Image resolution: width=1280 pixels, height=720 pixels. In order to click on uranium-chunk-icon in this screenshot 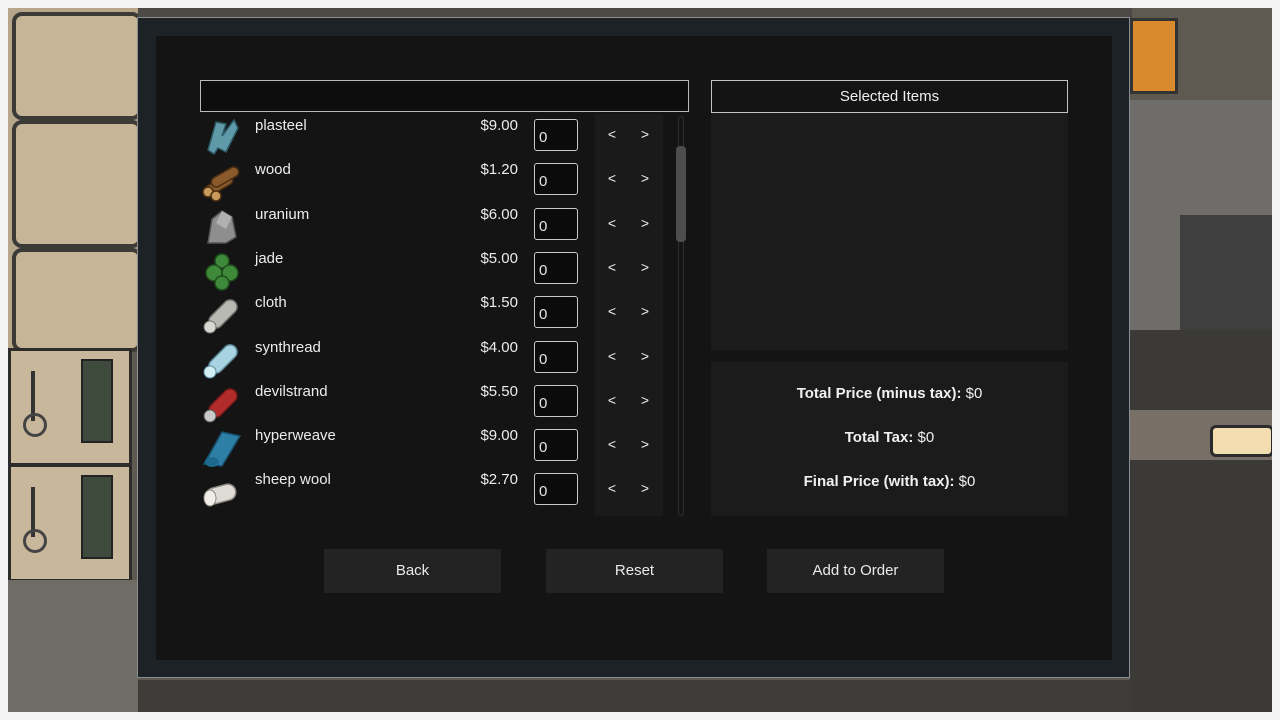, I will do `click(222, 225)`.